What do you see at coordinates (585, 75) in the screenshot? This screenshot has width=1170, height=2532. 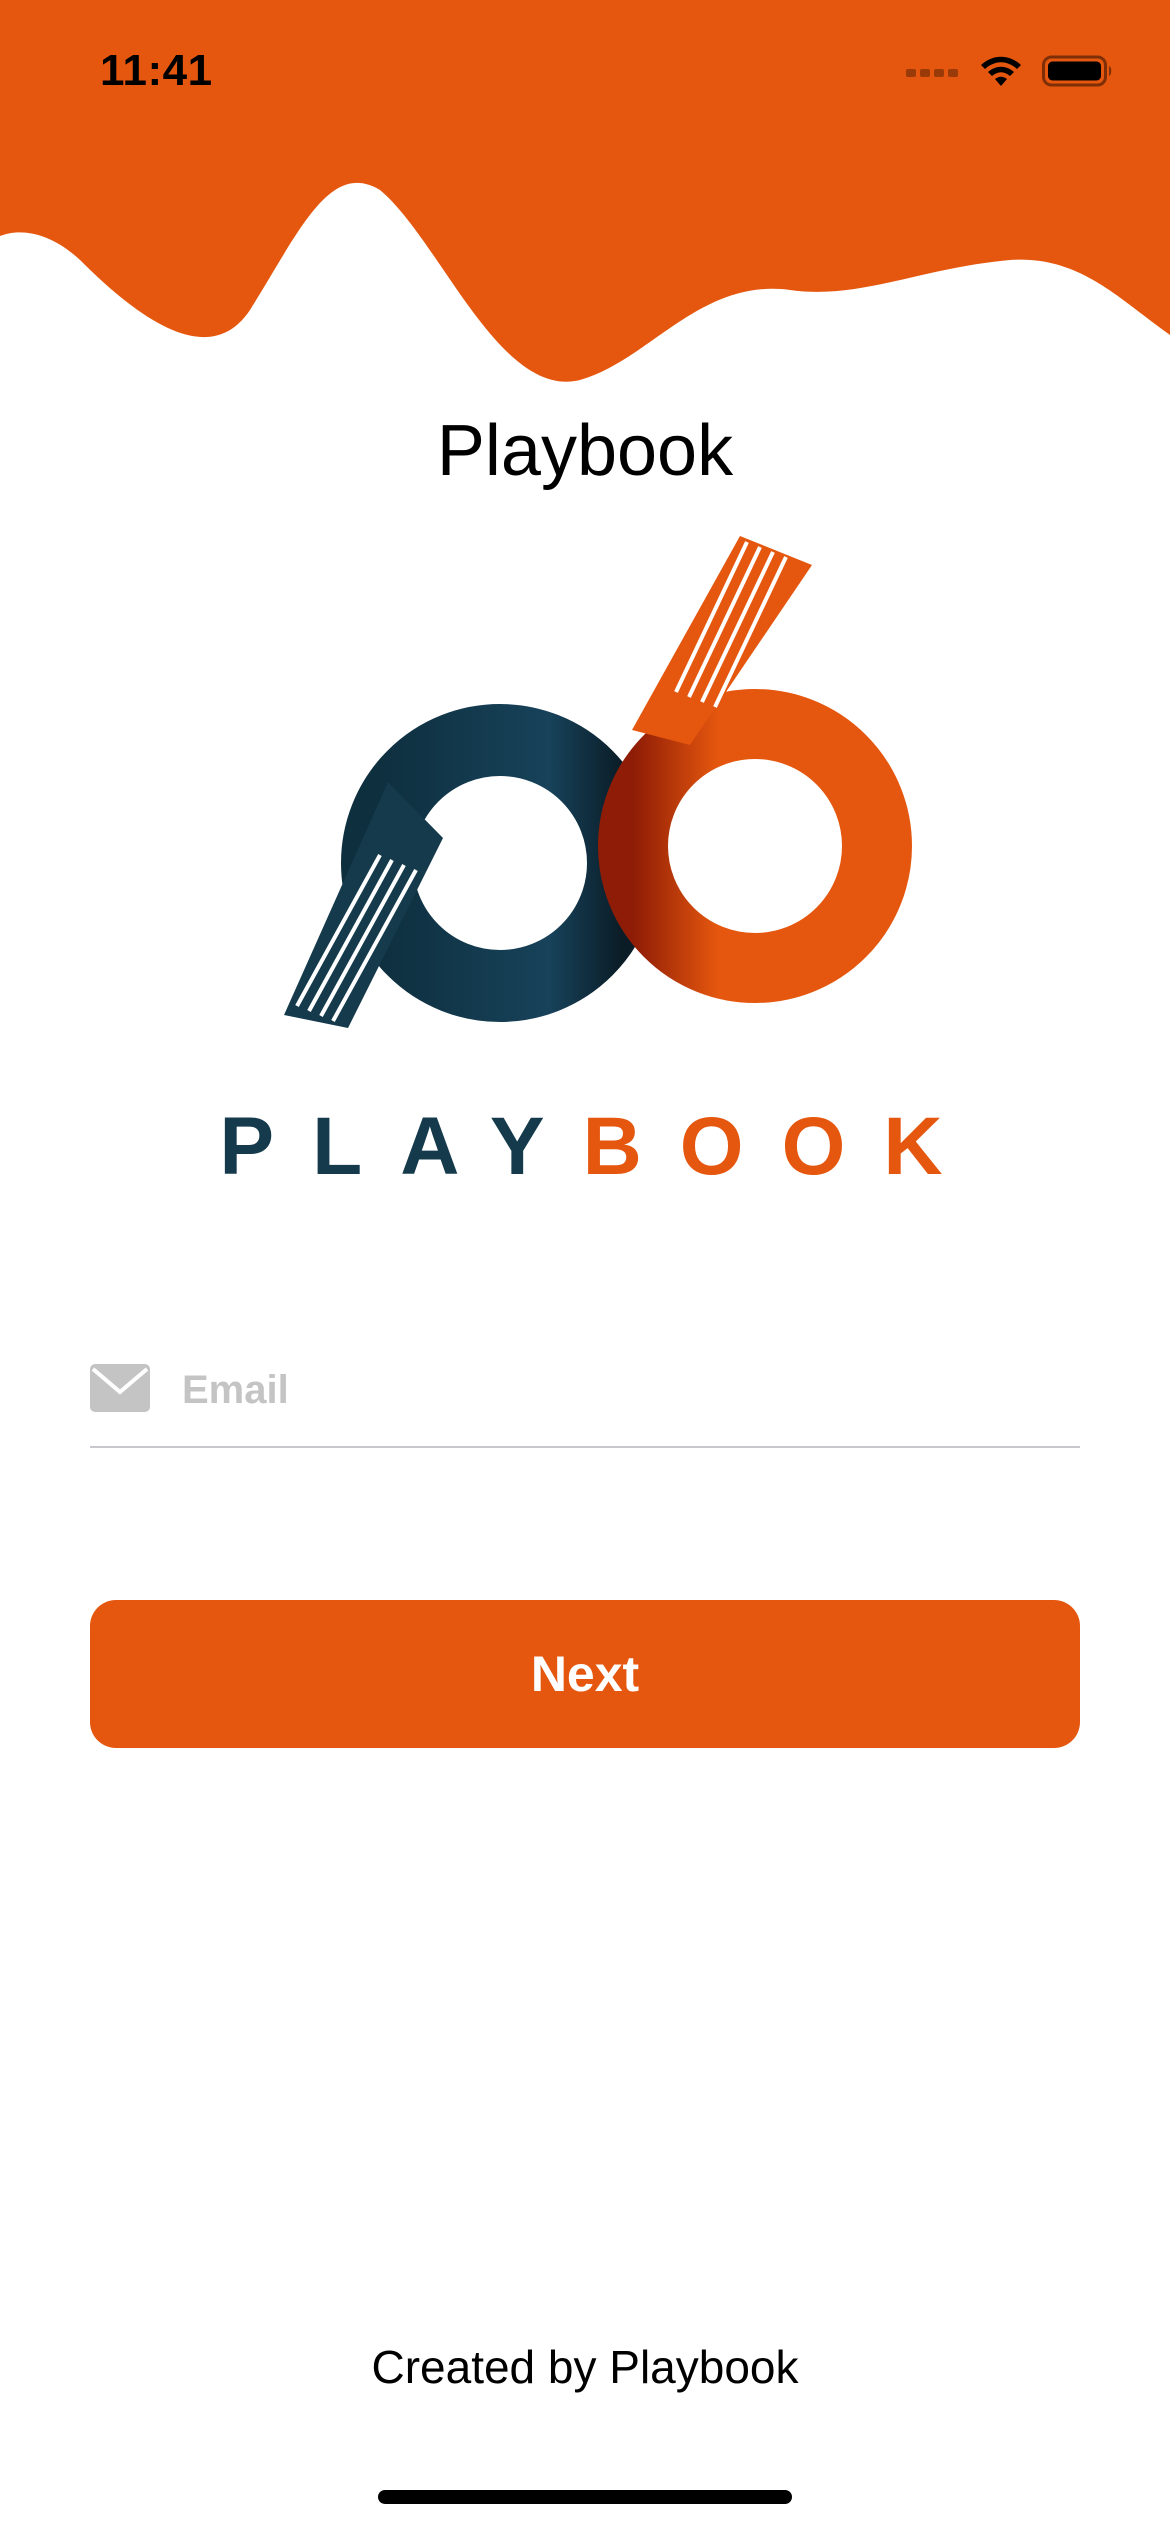 I see `status-bar: 11:41` at bounding box center [585, 75].